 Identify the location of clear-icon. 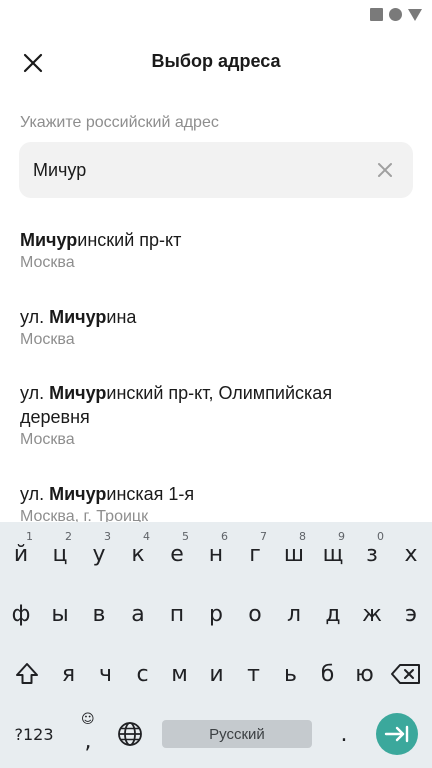
(385, 170).